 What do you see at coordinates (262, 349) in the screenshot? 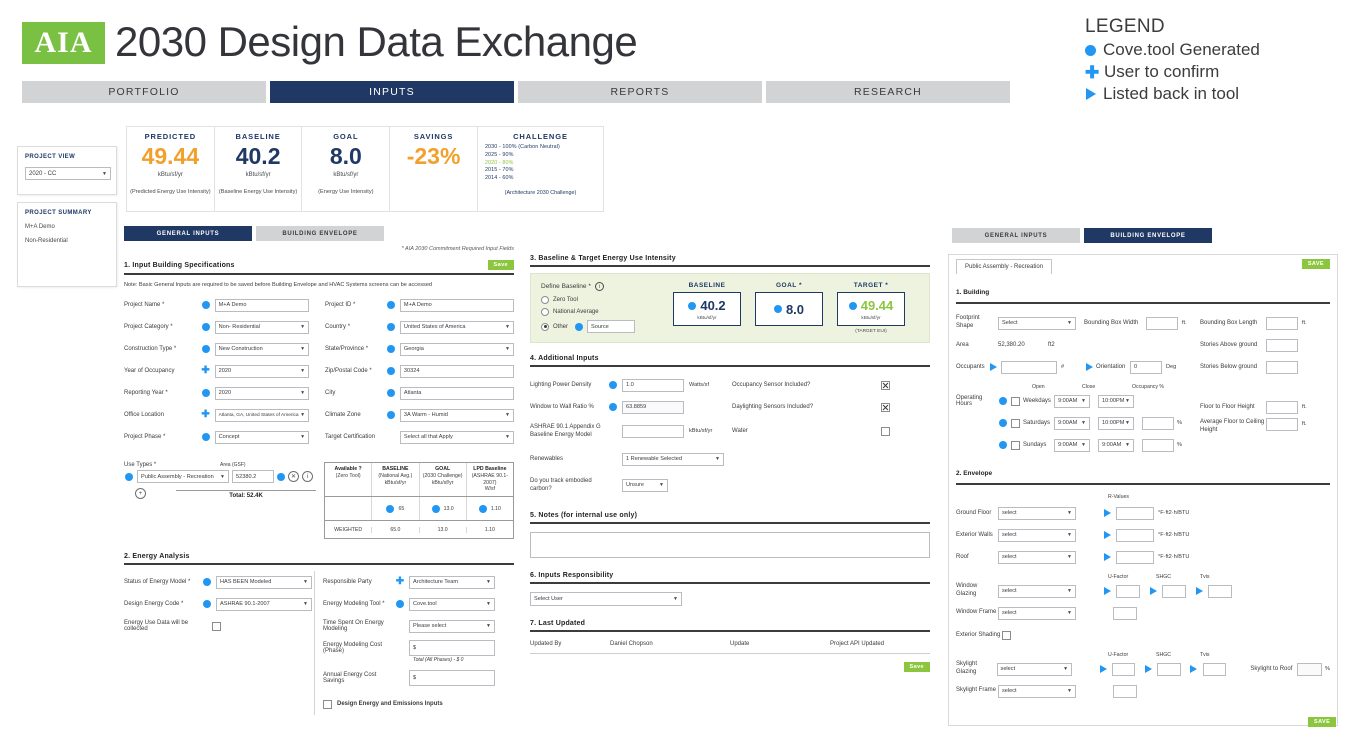
I see `construction-type-select: New Construction ▼` at bounding box center [262, 349].